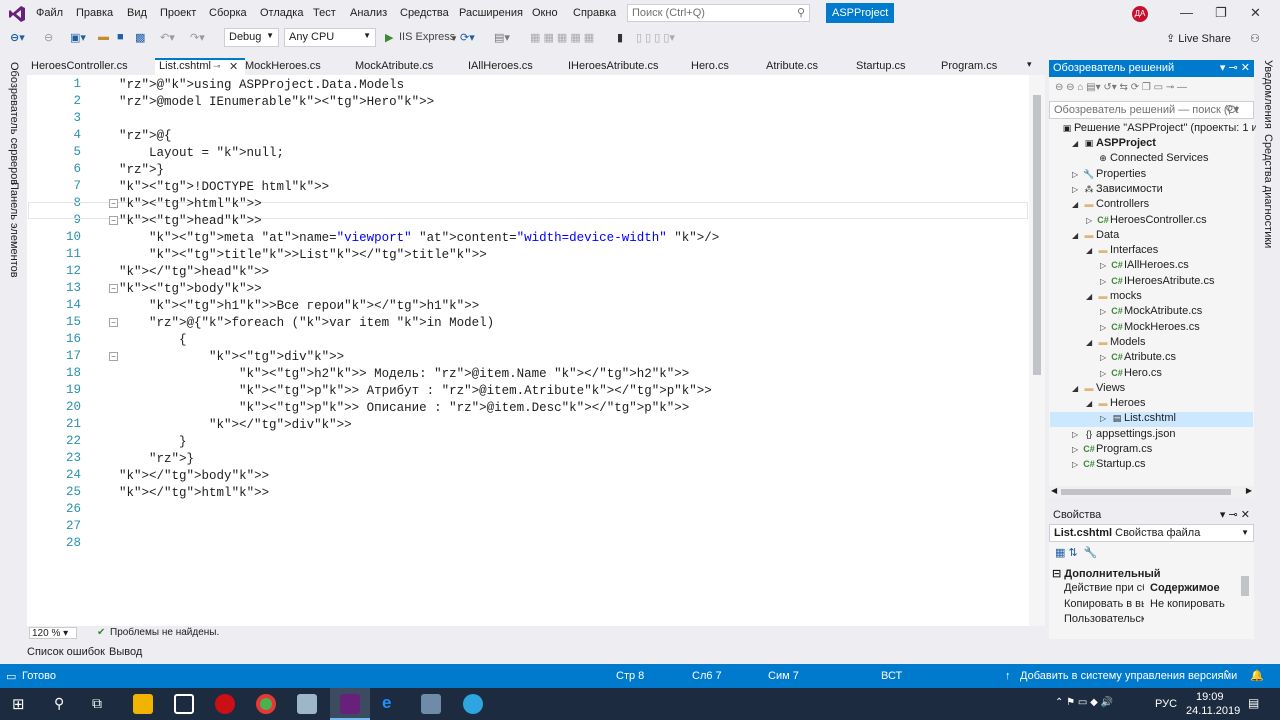  Describe the element at coordinates (194, 476) in the screenshot. I see `code-line: "k"></"tg">body"k">>` at that location.